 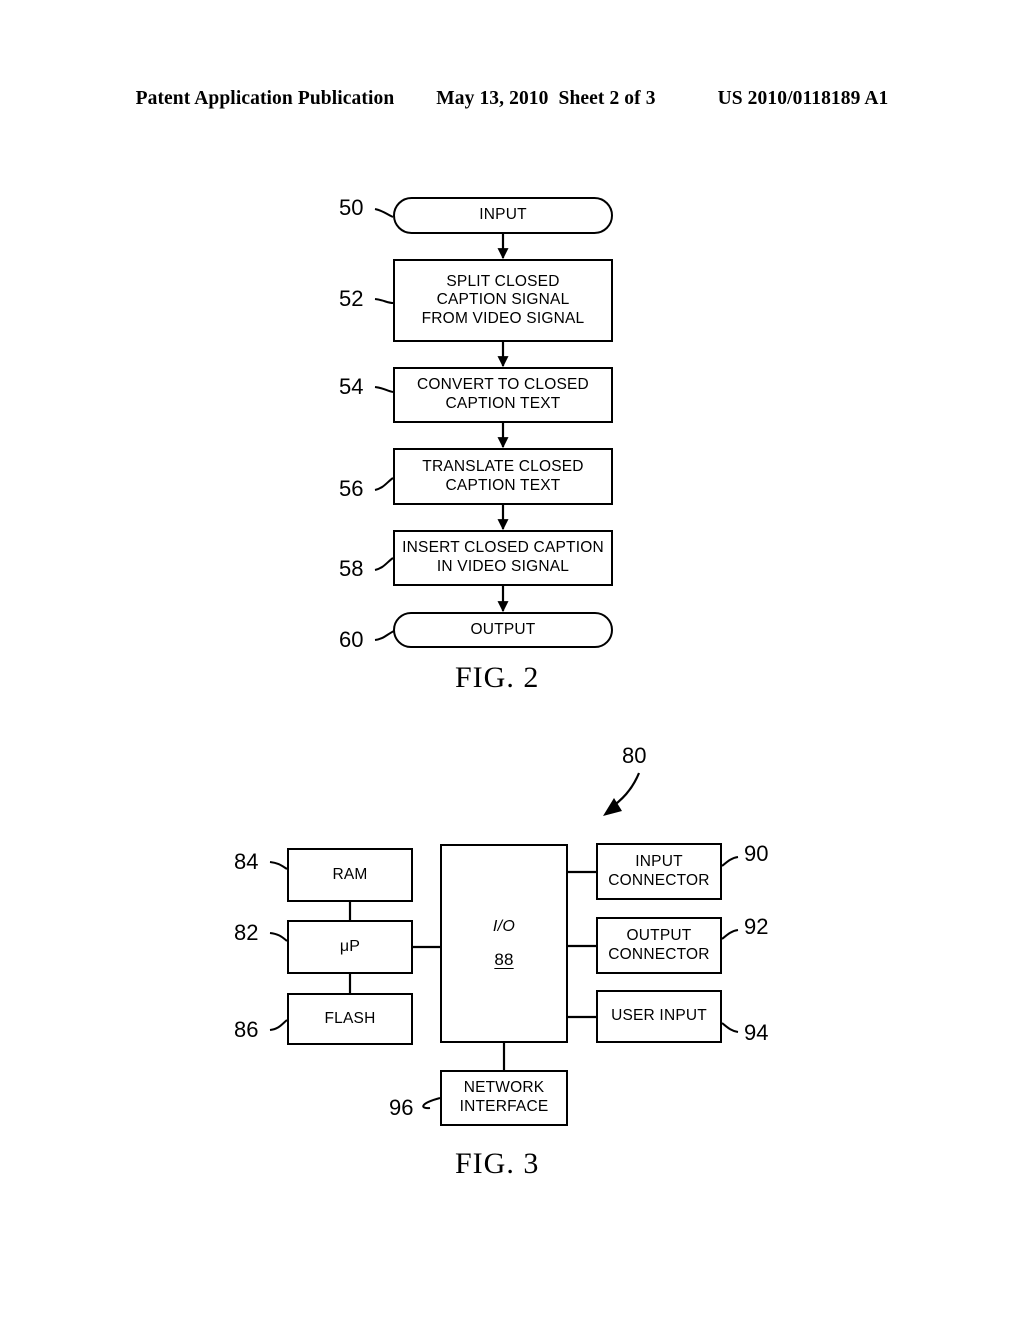 What do you see at coordinates (503, 318) in the screenshot?
I see `flow-node-split-line-2: FROM VIDEO SIGNAL` at bounding box center [503, 318].